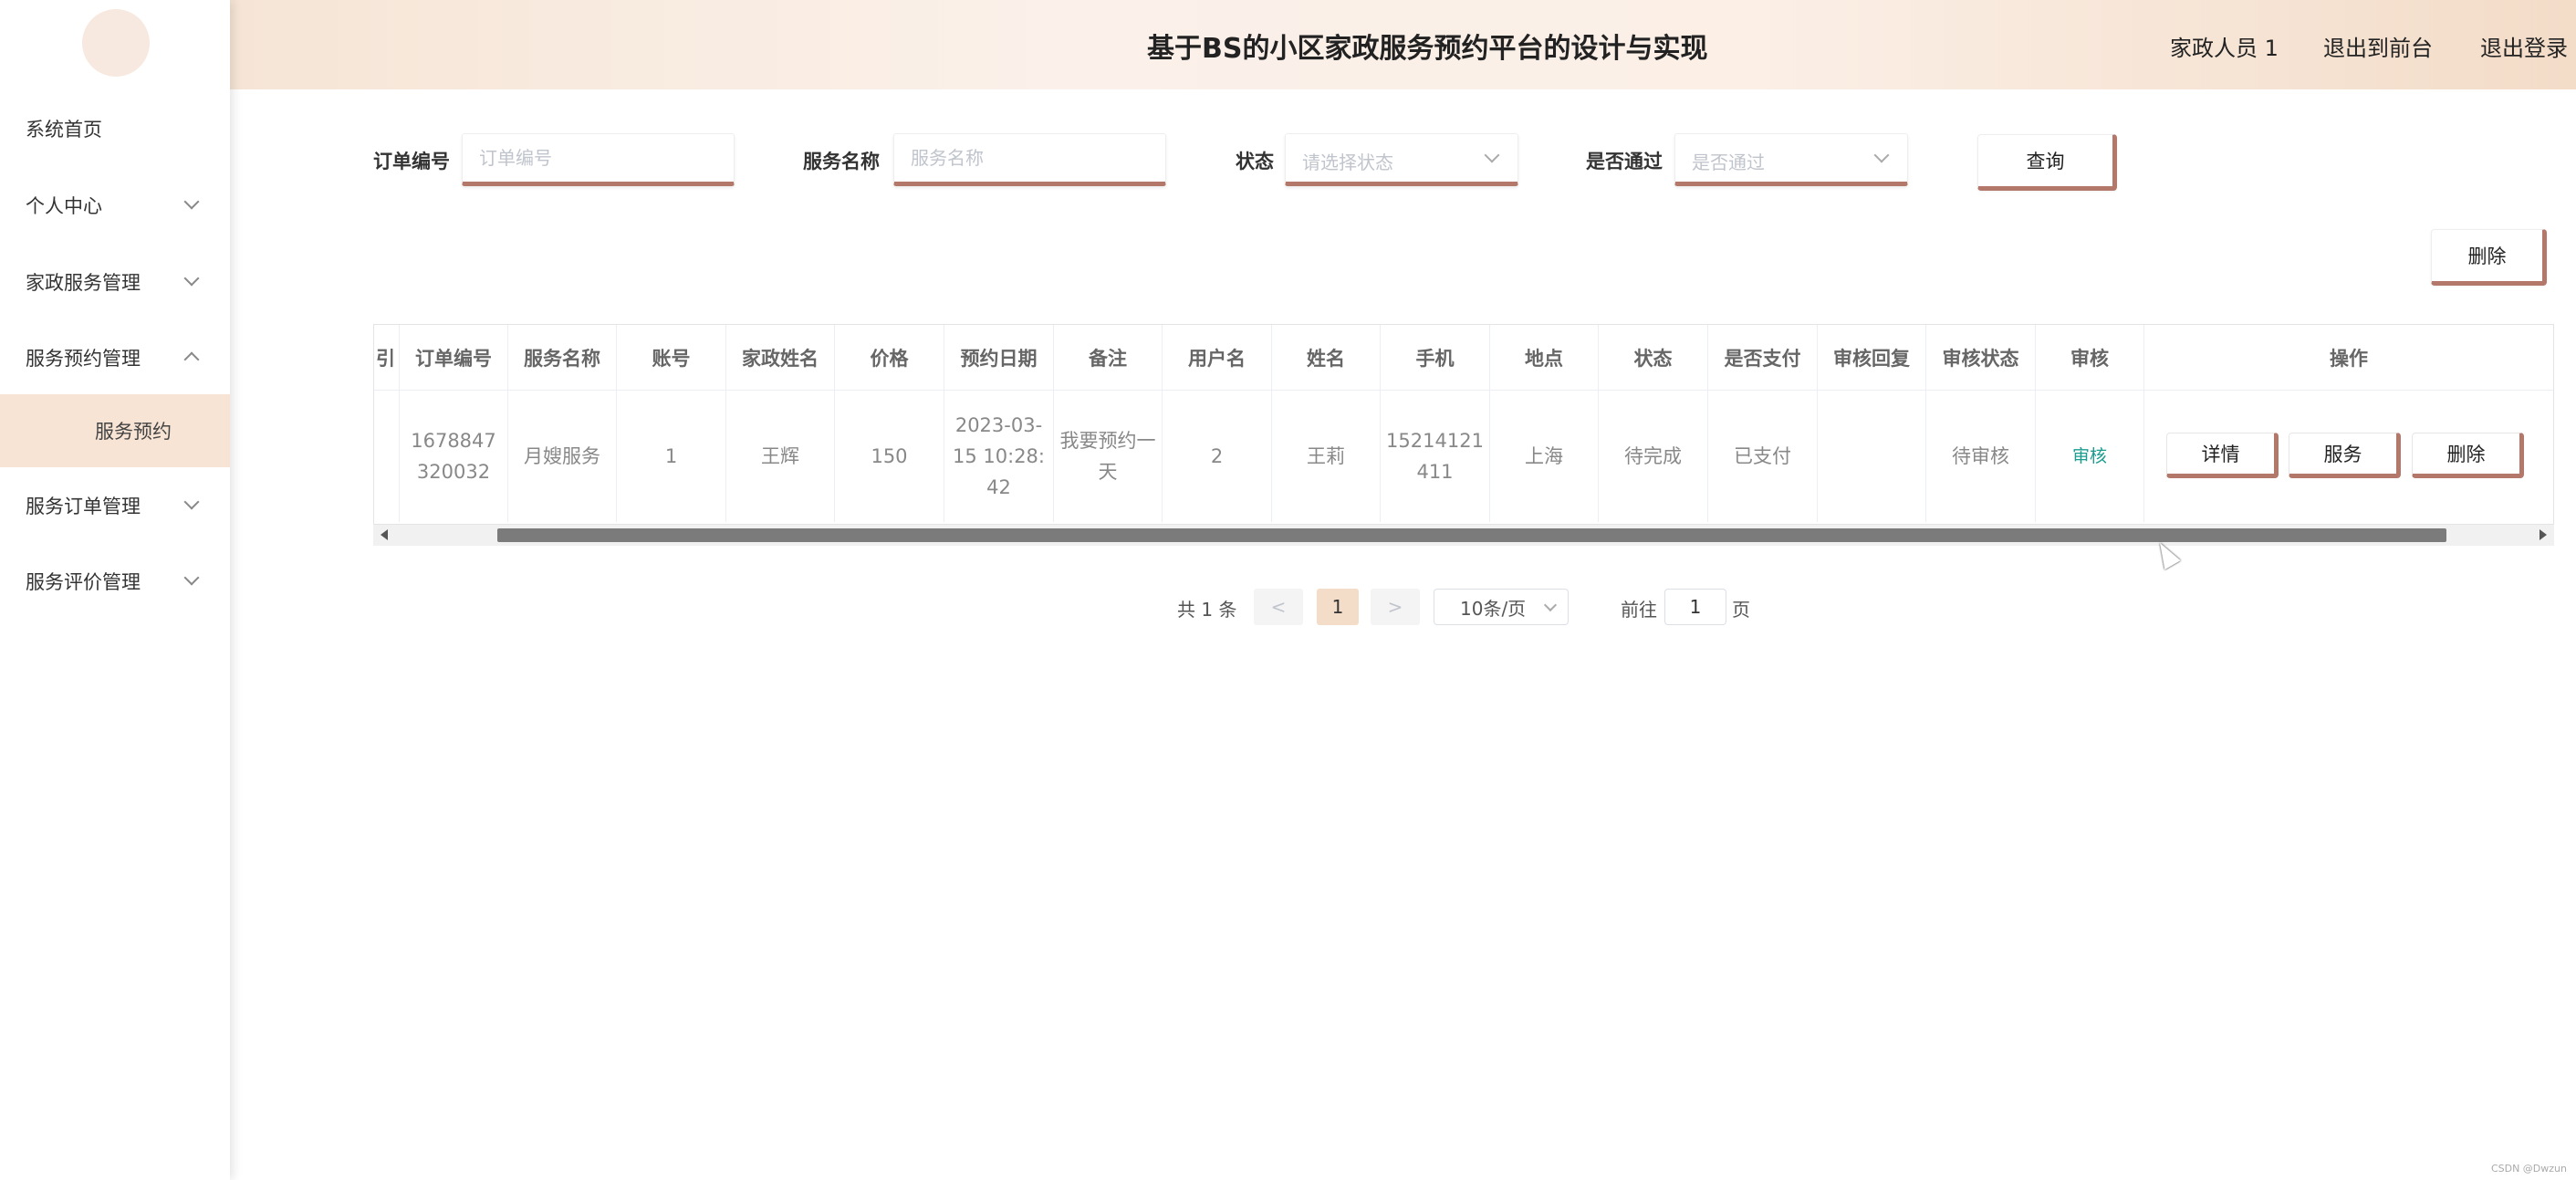 This screenshot has width=2576, height=1180. I want to click on column-header: 预约日期, so click(999, 358).